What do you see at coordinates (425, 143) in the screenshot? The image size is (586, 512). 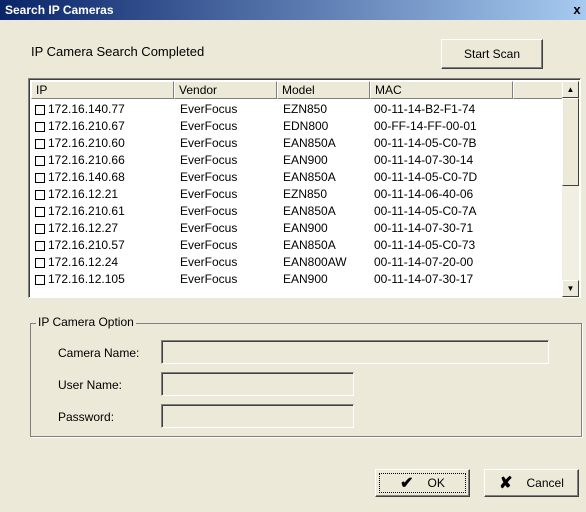 I see `mac-cell: 00-11-14-05-C0-7B` at bounding box center [425, 143].